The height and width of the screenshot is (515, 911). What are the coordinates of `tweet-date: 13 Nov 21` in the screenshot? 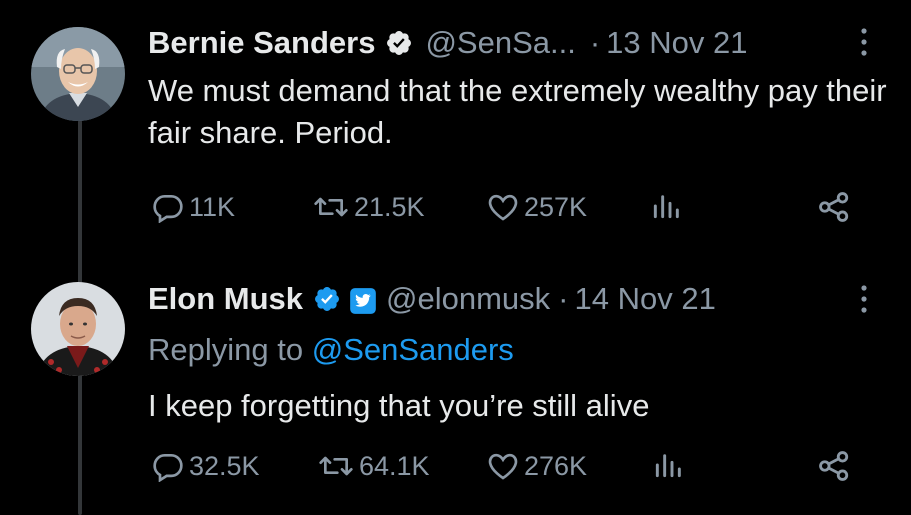 It's located at (676, 43).